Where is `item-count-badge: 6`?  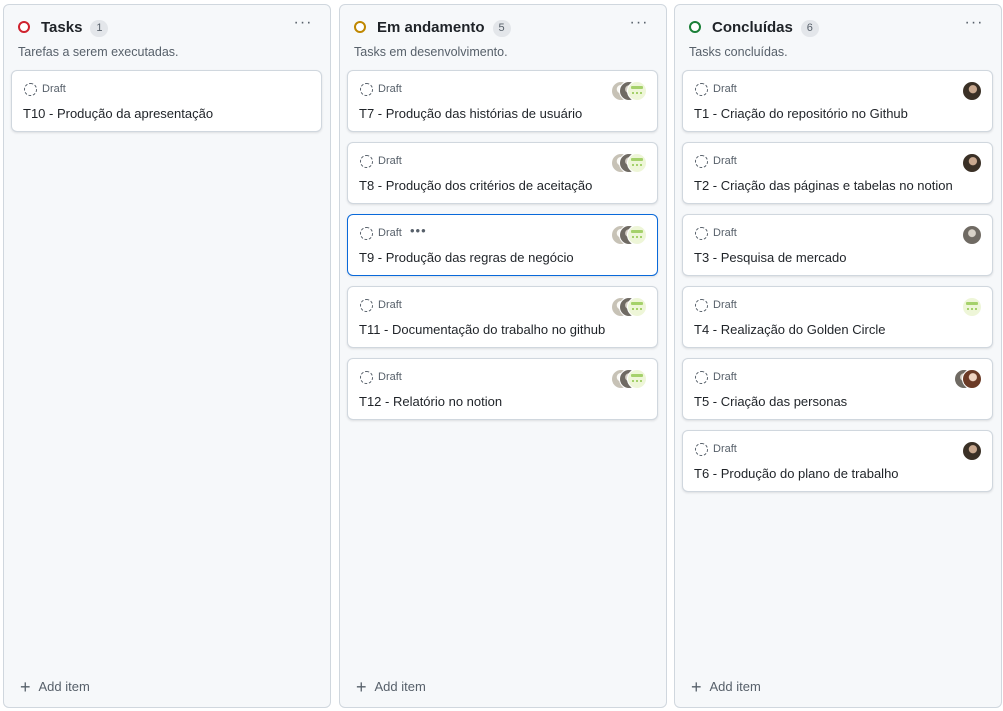
item-count-badge: 6 is located at coordinates (809, 28).